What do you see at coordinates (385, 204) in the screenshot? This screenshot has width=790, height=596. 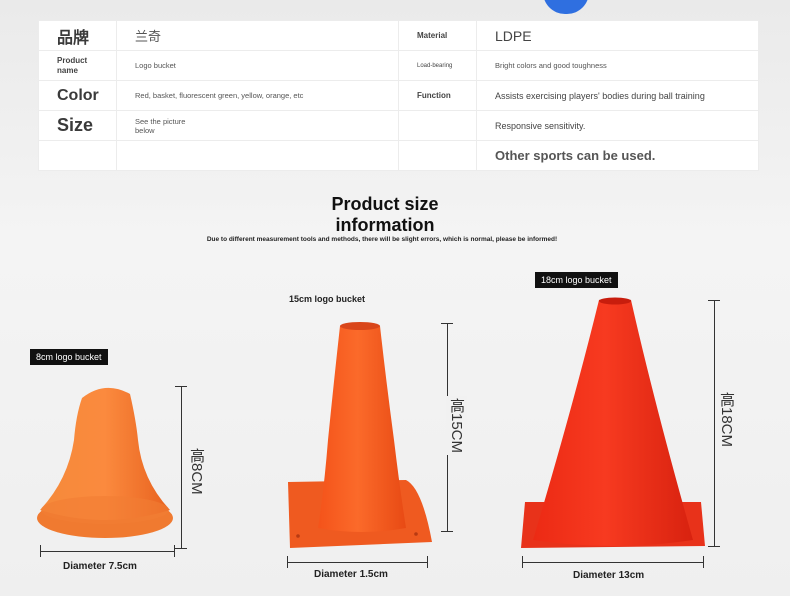 I see `section-title-line1: Product size` at bounding box center [385, 204].